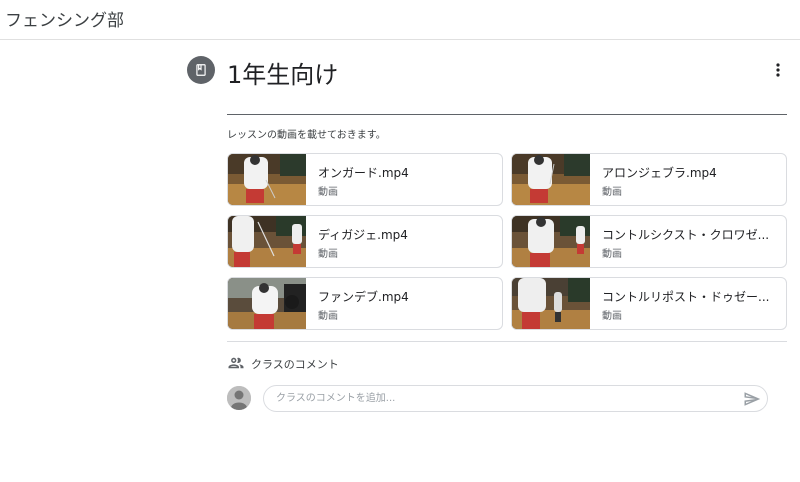  I want to click on attachment-card: ファンデブ.mp4 動画, so click(365, 303).